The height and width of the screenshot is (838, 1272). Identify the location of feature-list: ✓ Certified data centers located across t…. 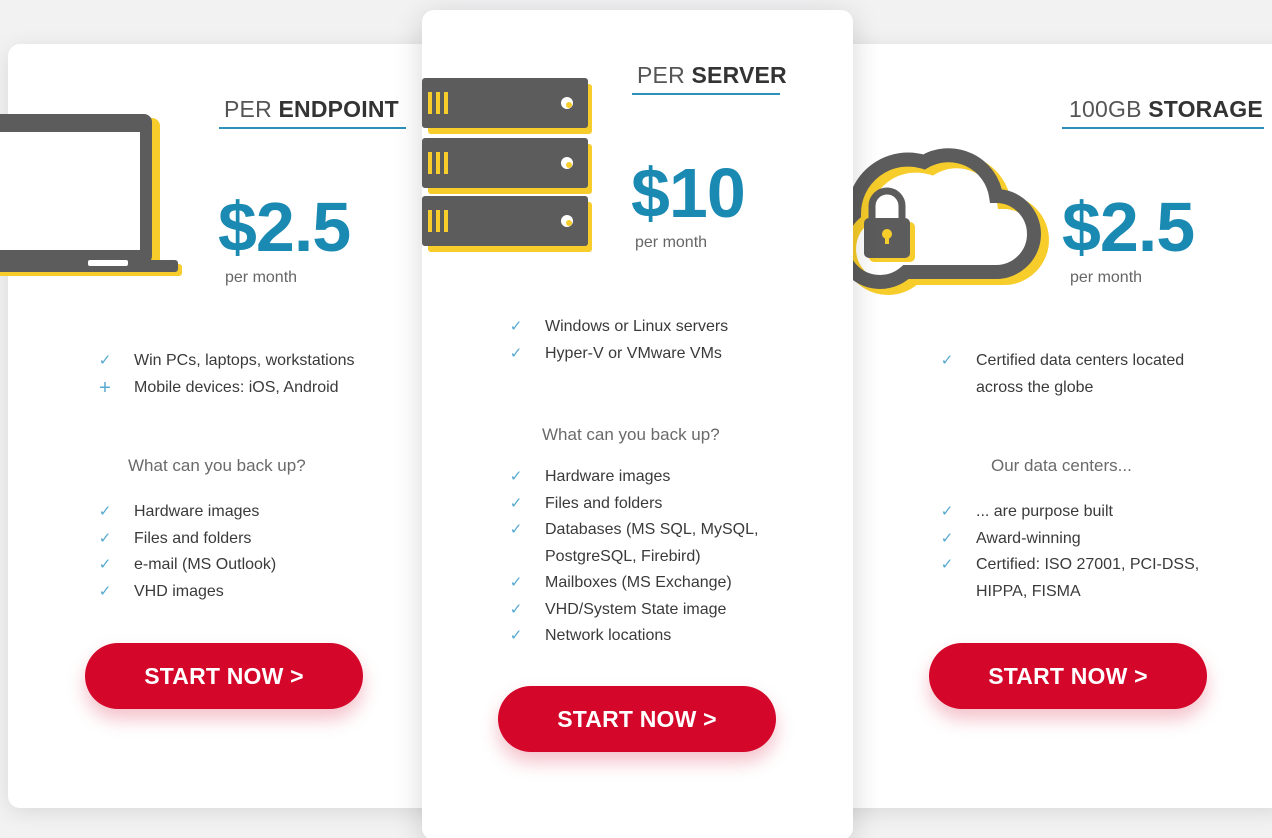
(1061, 374).